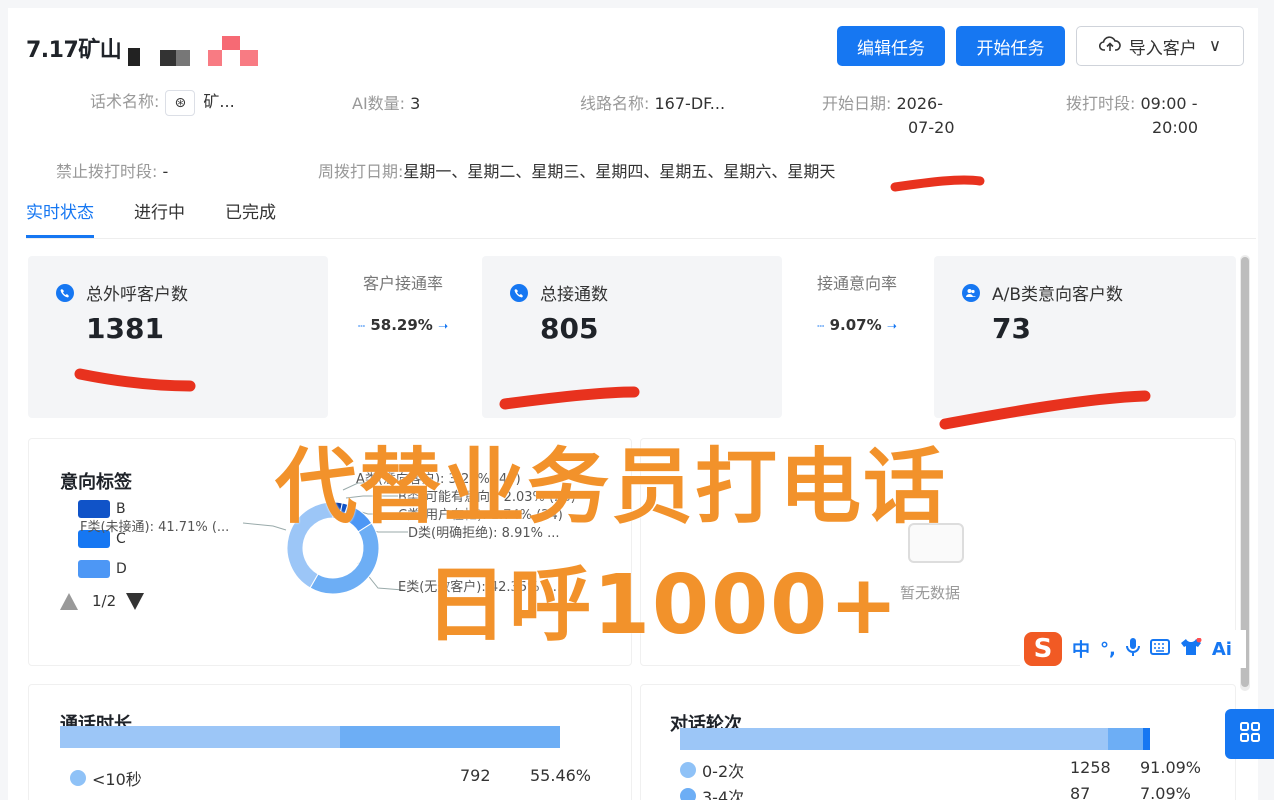 The height and width of the screenshot is (800, 1274). I want to click on skin-shirt-icon, so click(1191, 649).